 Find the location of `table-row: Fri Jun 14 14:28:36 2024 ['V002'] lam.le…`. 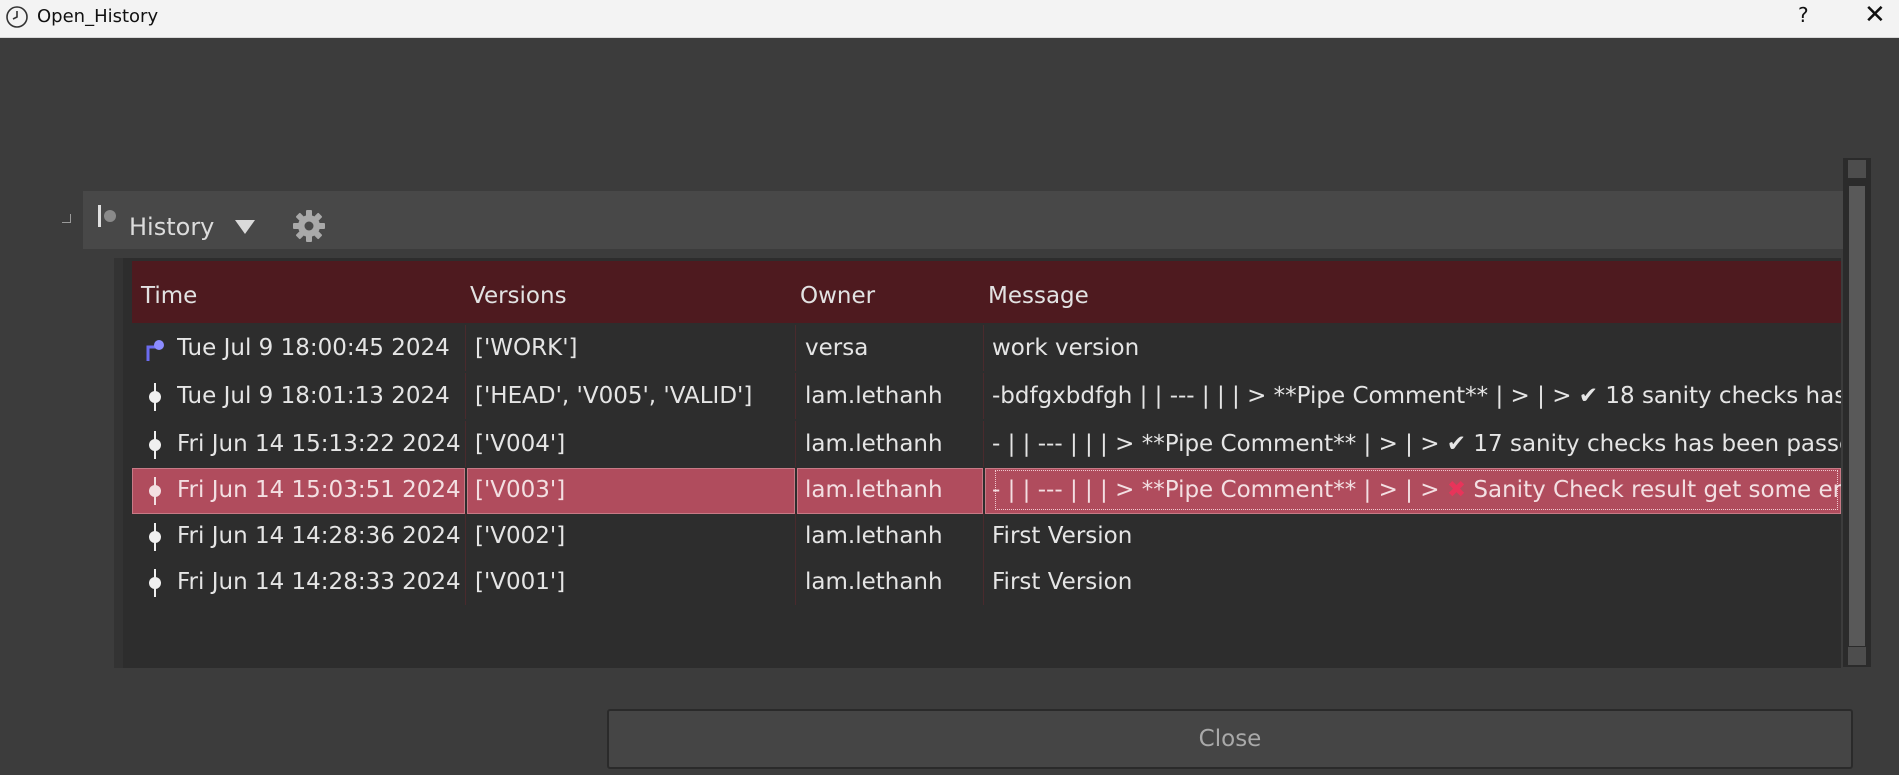

table-row: Fri Jun 14 14:28:36 2024 ['V002'] lam.le… is located at coordinates (986, 536).